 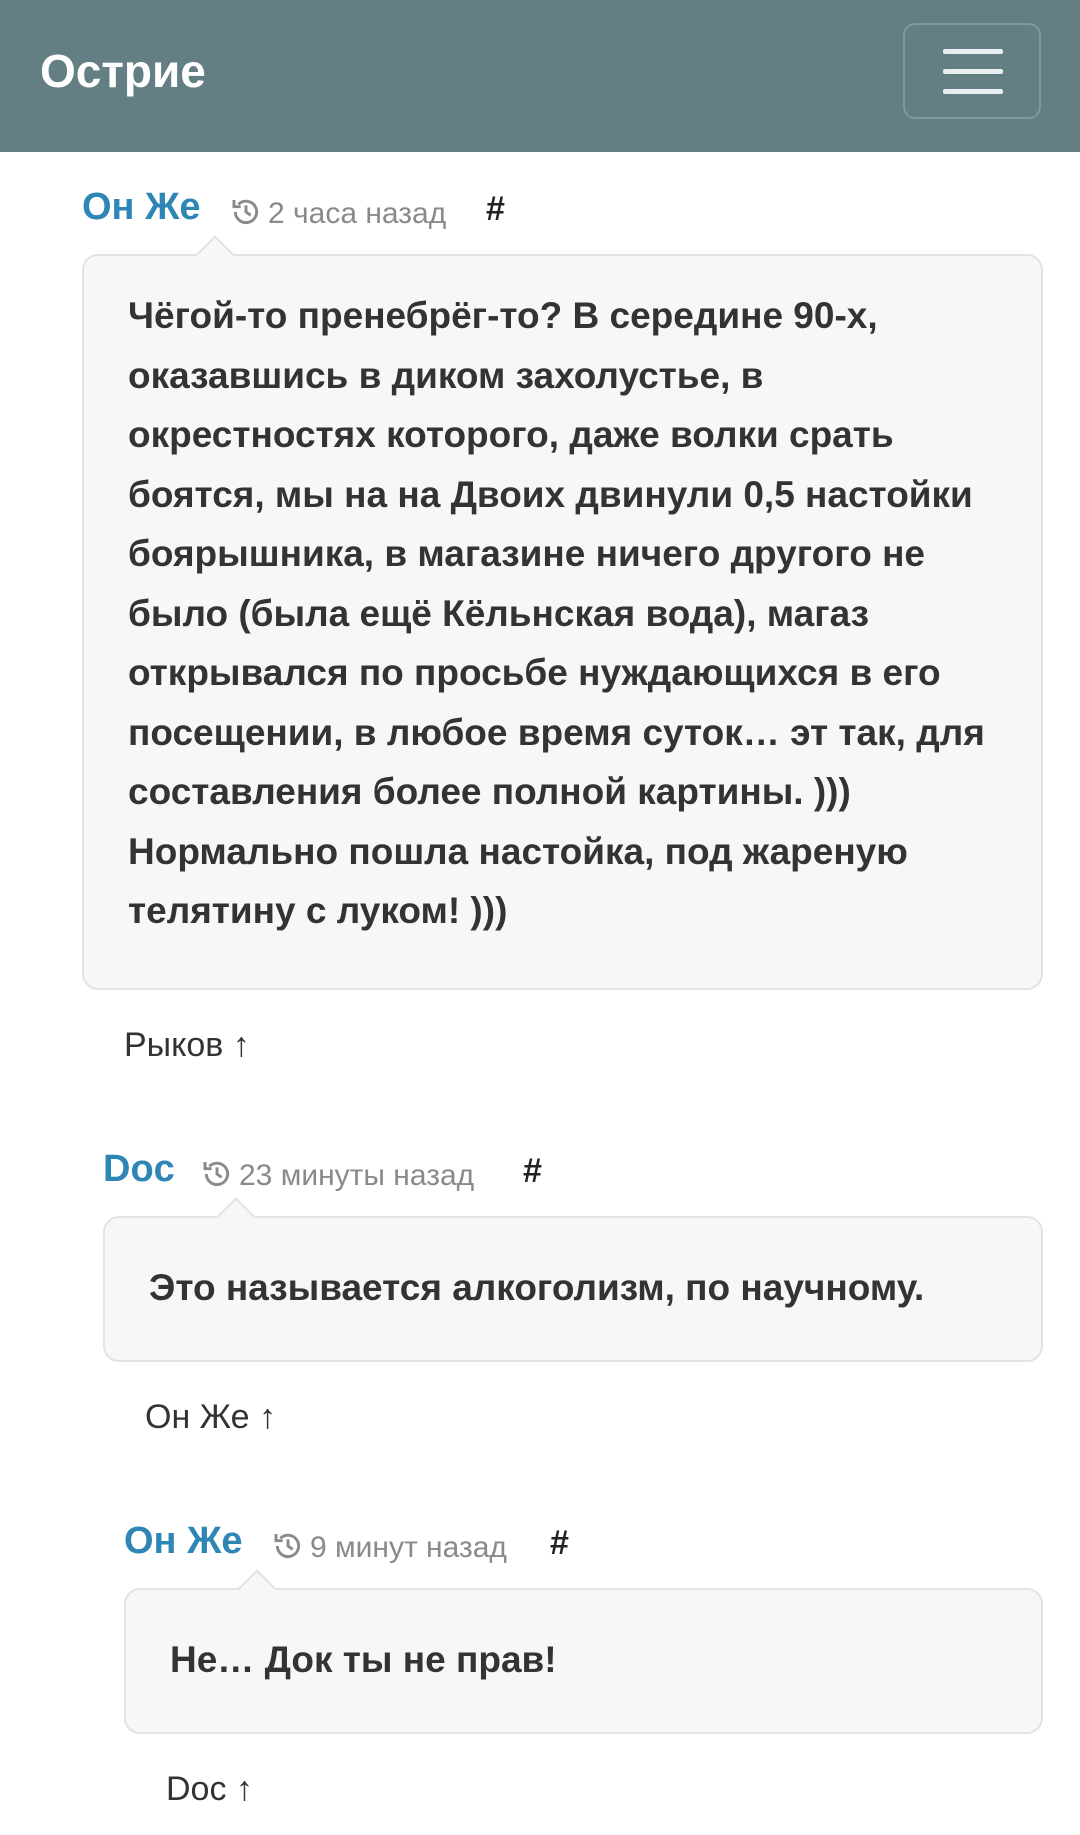 What do you see at coordinates (972, 71) in the screenshot?
I see `menu-toggle-button` at bounding box center [972, 71].